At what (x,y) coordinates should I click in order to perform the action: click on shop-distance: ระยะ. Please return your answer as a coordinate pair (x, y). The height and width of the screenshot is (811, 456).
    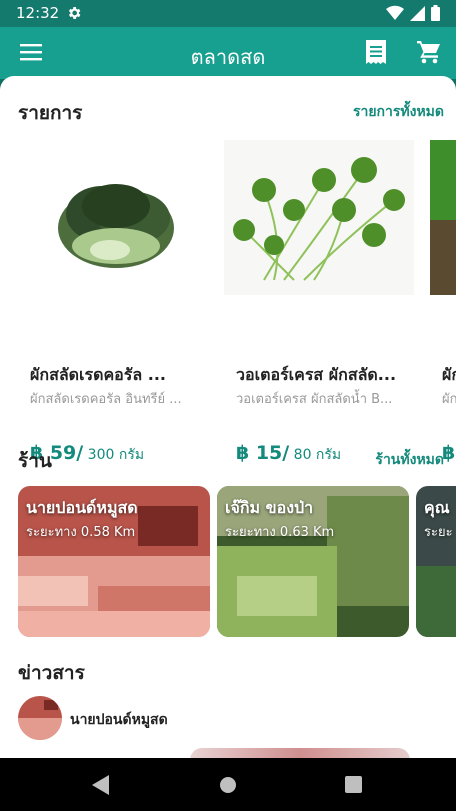
    Looking at the image, I should click on (438, 532).